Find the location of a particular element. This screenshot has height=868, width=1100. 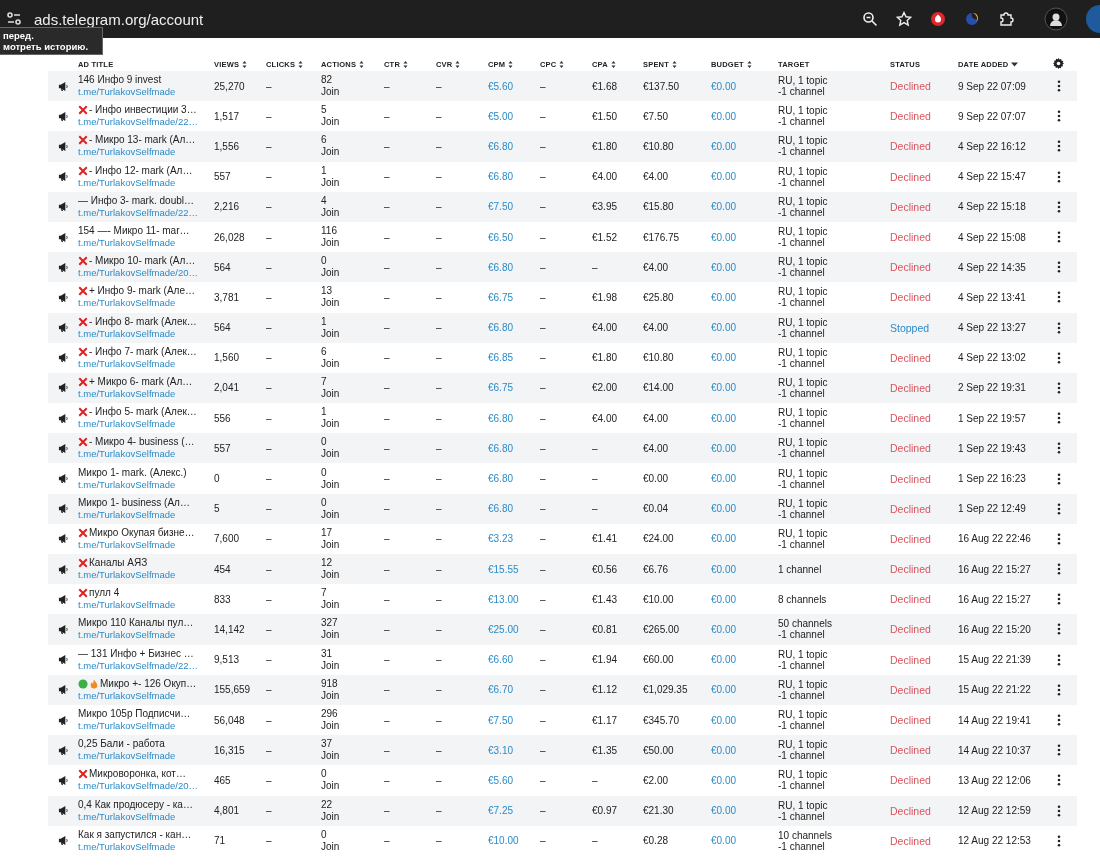

site-info-icon is located at coordinates (14, 19).